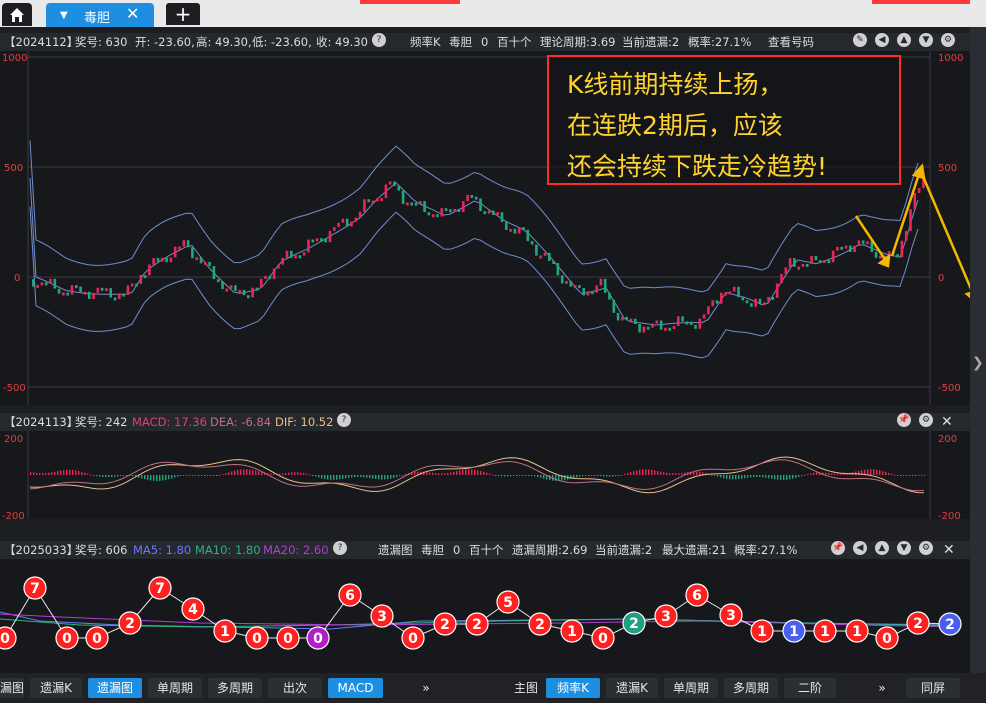  What do you see at coordinates (508, 602) in the screenshot?
I see `miss-circle: 5` at bounding box center [508, 602].